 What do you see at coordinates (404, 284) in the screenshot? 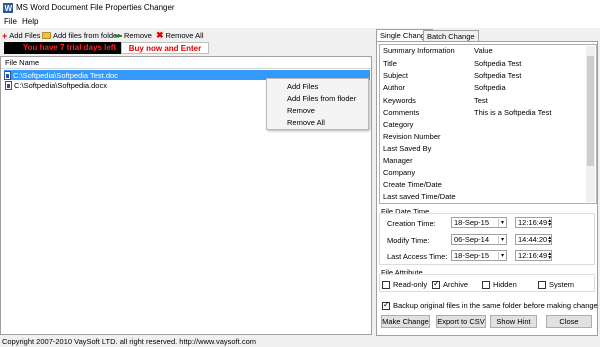
I see `read-only-checkbox: Read-only` at bounding box center [404, 284].